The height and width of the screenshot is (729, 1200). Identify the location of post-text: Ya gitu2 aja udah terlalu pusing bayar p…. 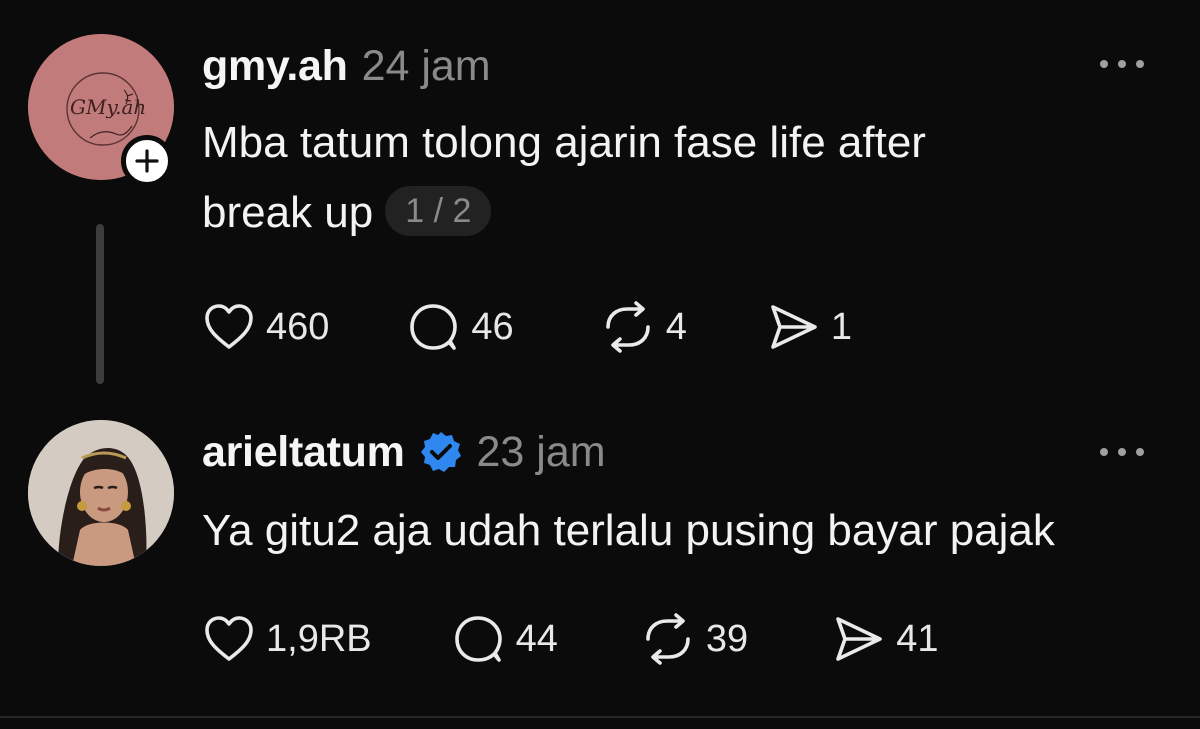
(682, 531).